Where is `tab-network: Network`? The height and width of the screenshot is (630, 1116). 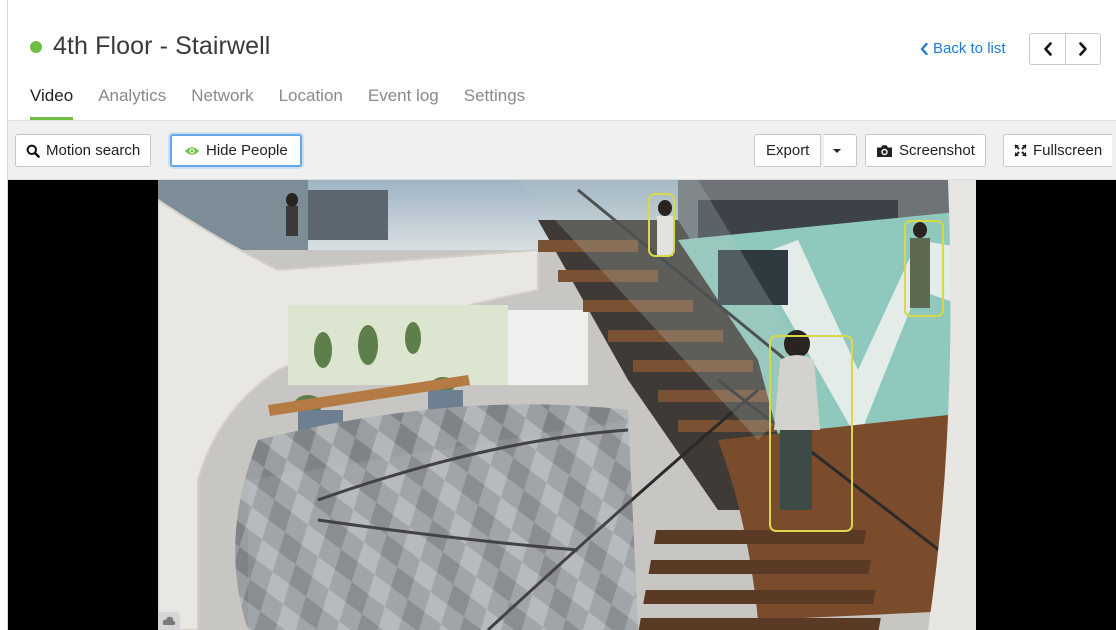 tab-network: Network is located at coordinates (222, 103).